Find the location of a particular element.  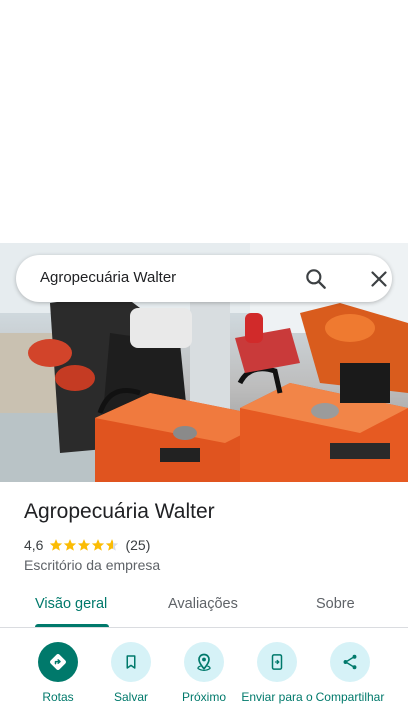

send-to-phone-icon is located at coordinates (277, 662).